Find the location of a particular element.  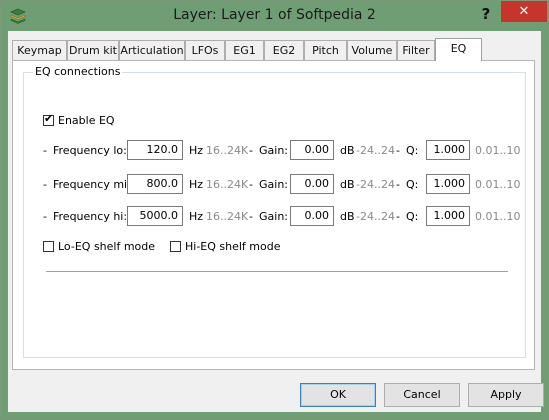

title-bar: Layer: Layer 1 of Softpedia 2 ? ✕ is located at coordinates (274, 16).